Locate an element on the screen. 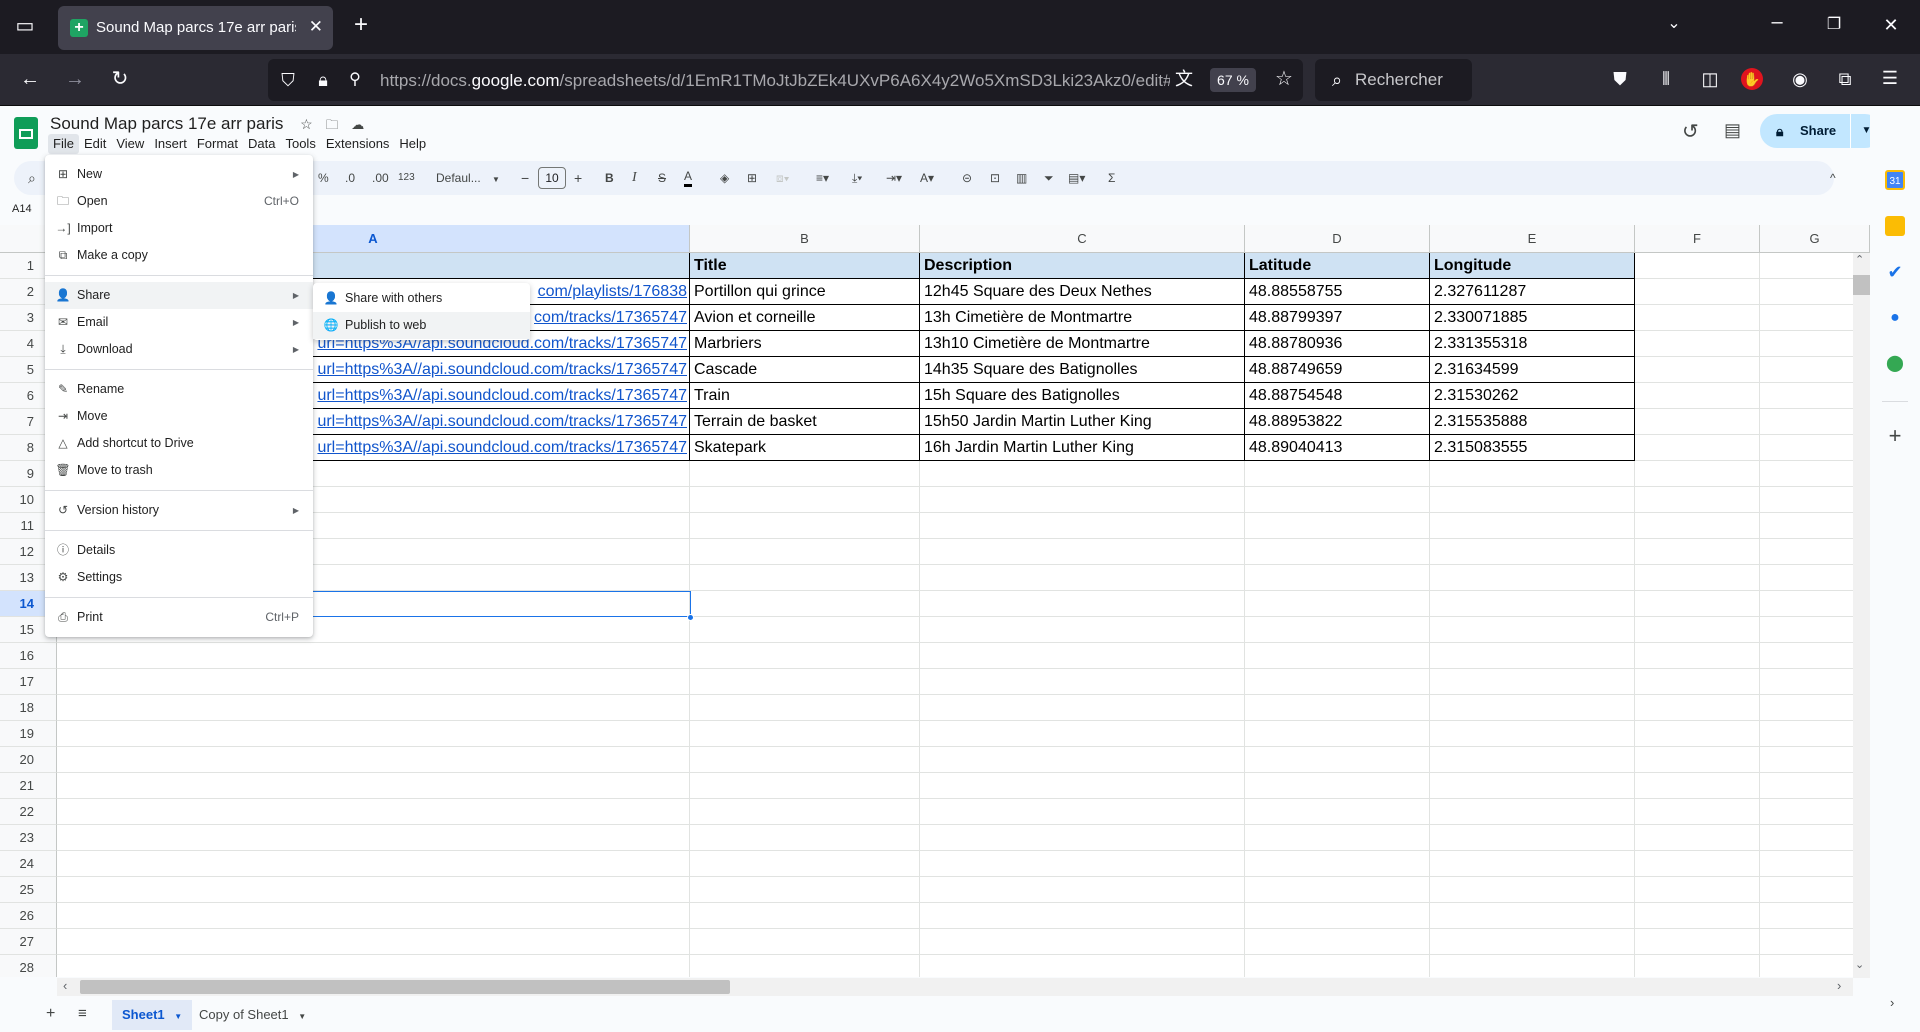  cell-e1: Longitude is located at coordinates (1532, 266).